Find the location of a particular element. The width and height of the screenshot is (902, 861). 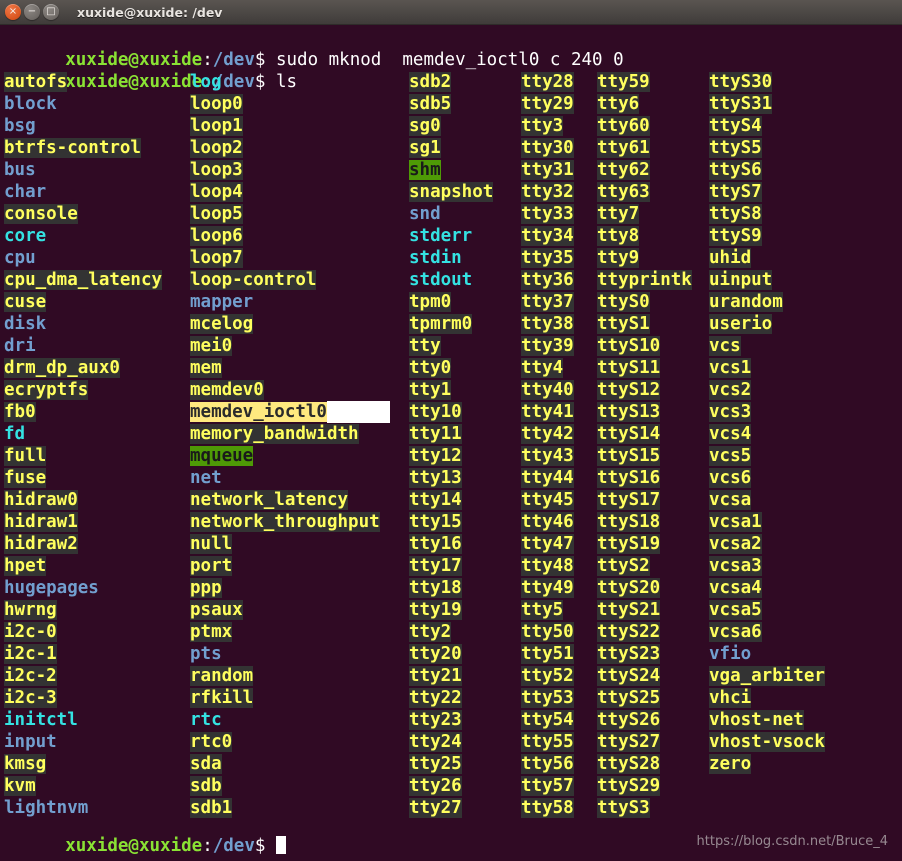

ls-entry-name: sg1 is located at coordinates (425, 148).